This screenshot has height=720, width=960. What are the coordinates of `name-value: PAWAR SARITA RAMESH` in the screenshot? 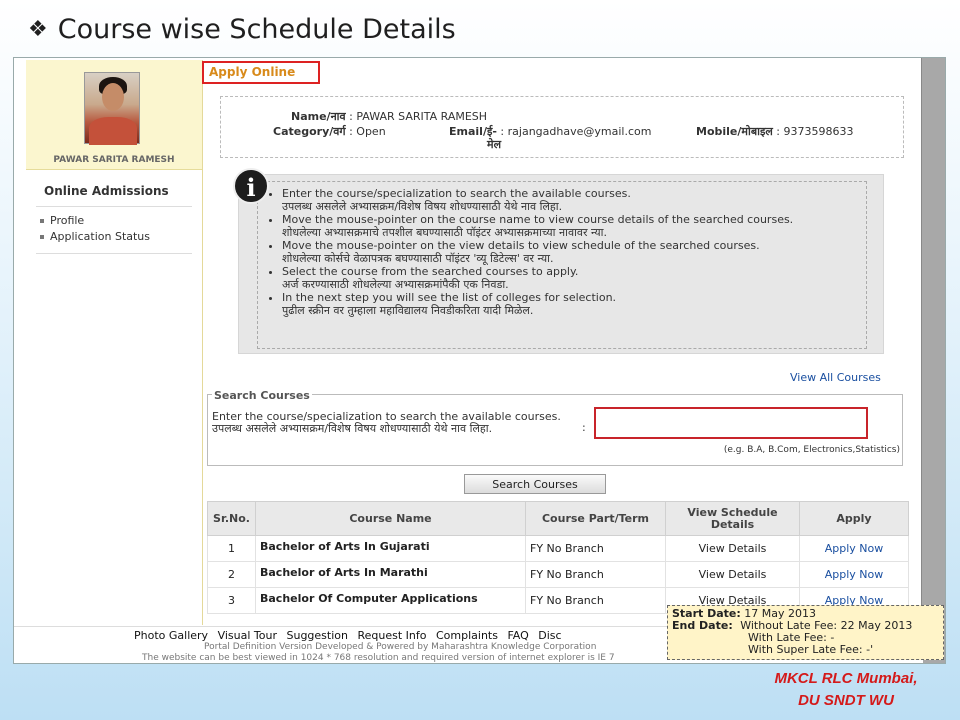 It's located at (422, 116).